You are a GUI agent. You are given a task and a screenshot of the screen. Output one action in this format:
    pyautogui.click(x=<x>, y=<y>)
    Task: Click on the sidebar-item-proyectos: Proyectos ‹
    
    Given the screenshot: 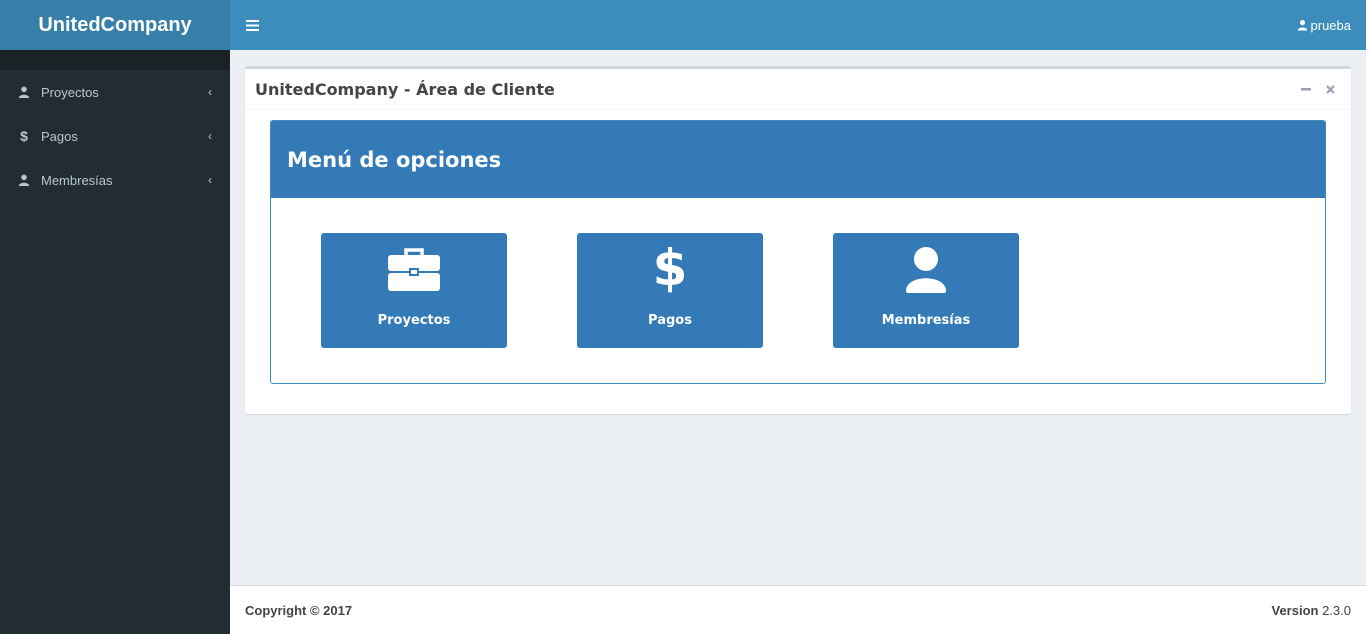 What is the action you would take?
    pyautogui.click(x=115, y=92)
    